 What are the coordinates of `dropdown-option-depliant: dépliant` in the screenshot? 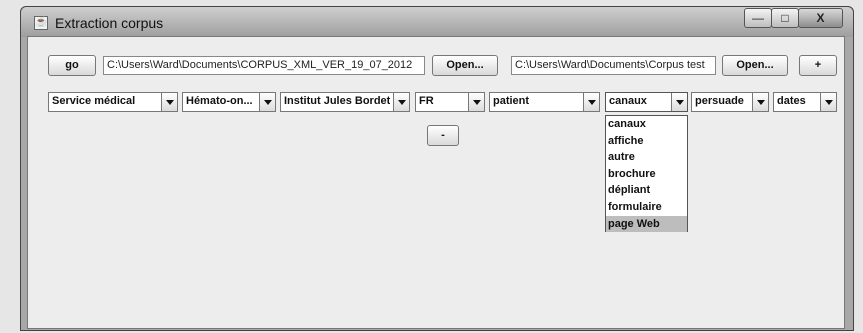 It's located at (646, 190).